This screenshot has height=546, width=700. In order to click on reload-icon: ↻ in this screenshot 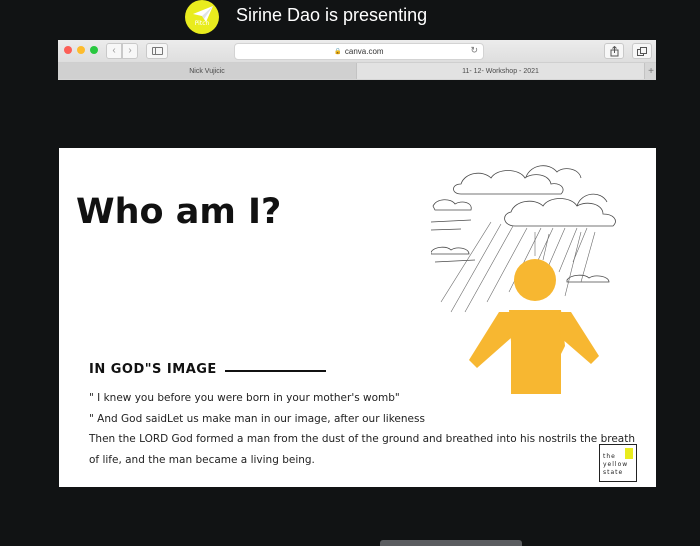, I will do `click(474, 50)`.